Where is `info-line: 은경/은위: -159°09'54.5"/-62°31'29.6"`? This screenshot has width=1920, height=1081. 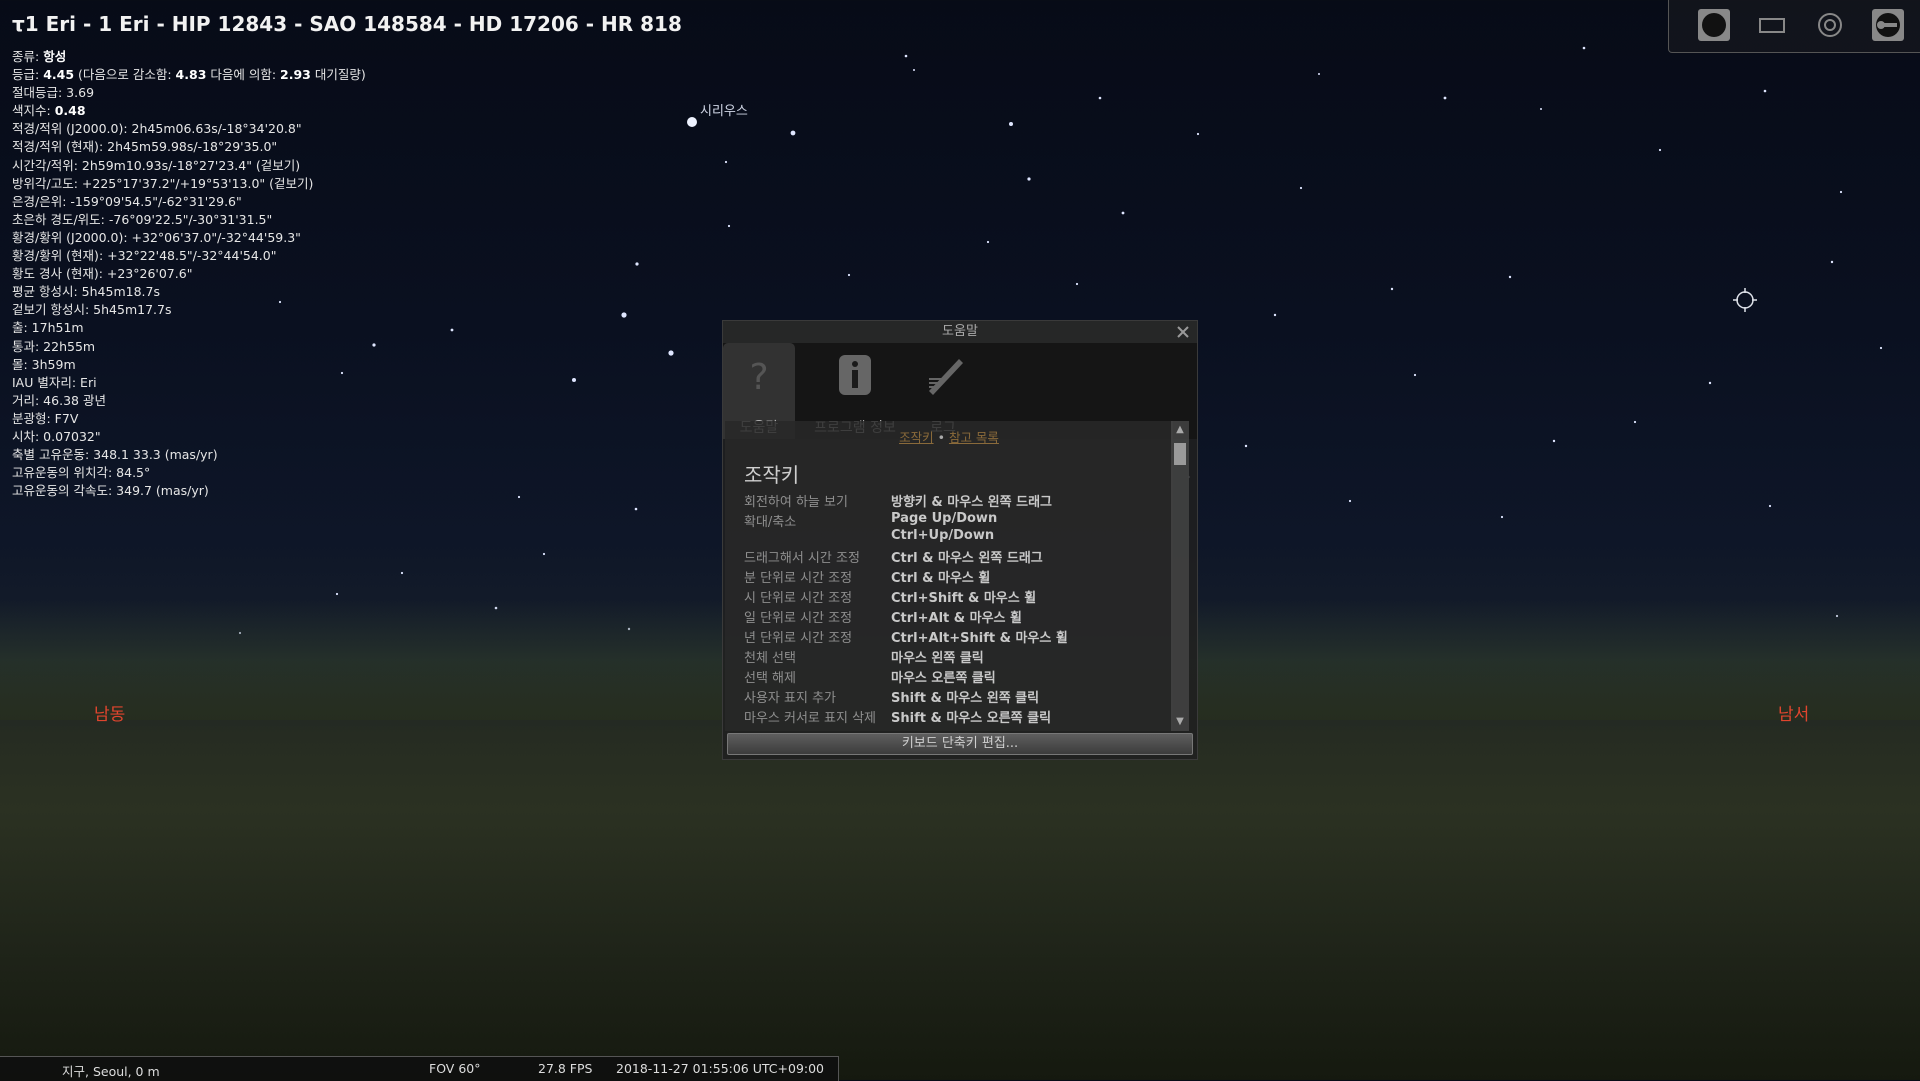 info-line: 은경/은위: -159°09'54.5"/-62°31'29.6" is located at coordinates (127, 201).